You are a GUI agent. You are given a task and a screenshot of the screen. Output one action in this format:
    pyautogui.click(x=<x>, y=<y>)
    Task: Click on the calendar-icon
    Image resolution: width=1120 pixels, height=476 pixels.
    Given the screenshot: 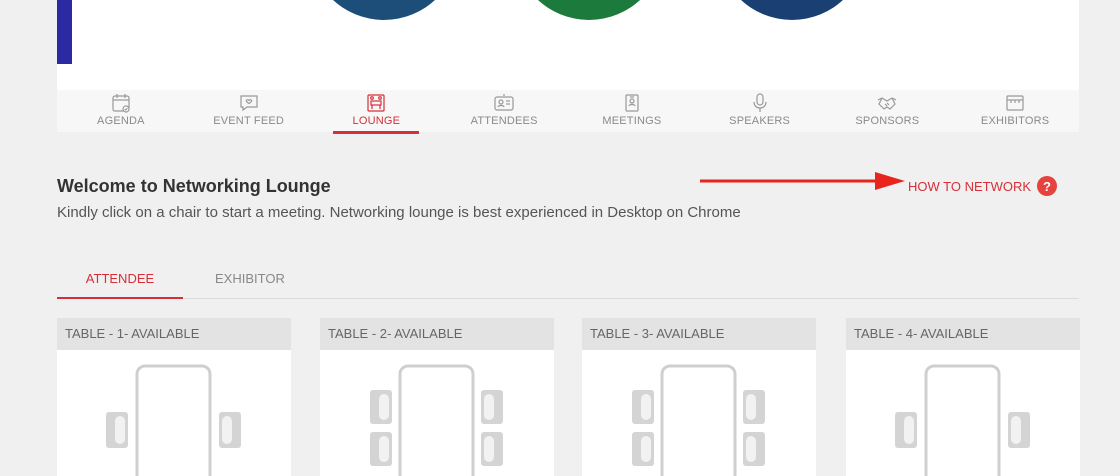 What is the action you would take?
    pyautogui.click(x=121, y=103)
    